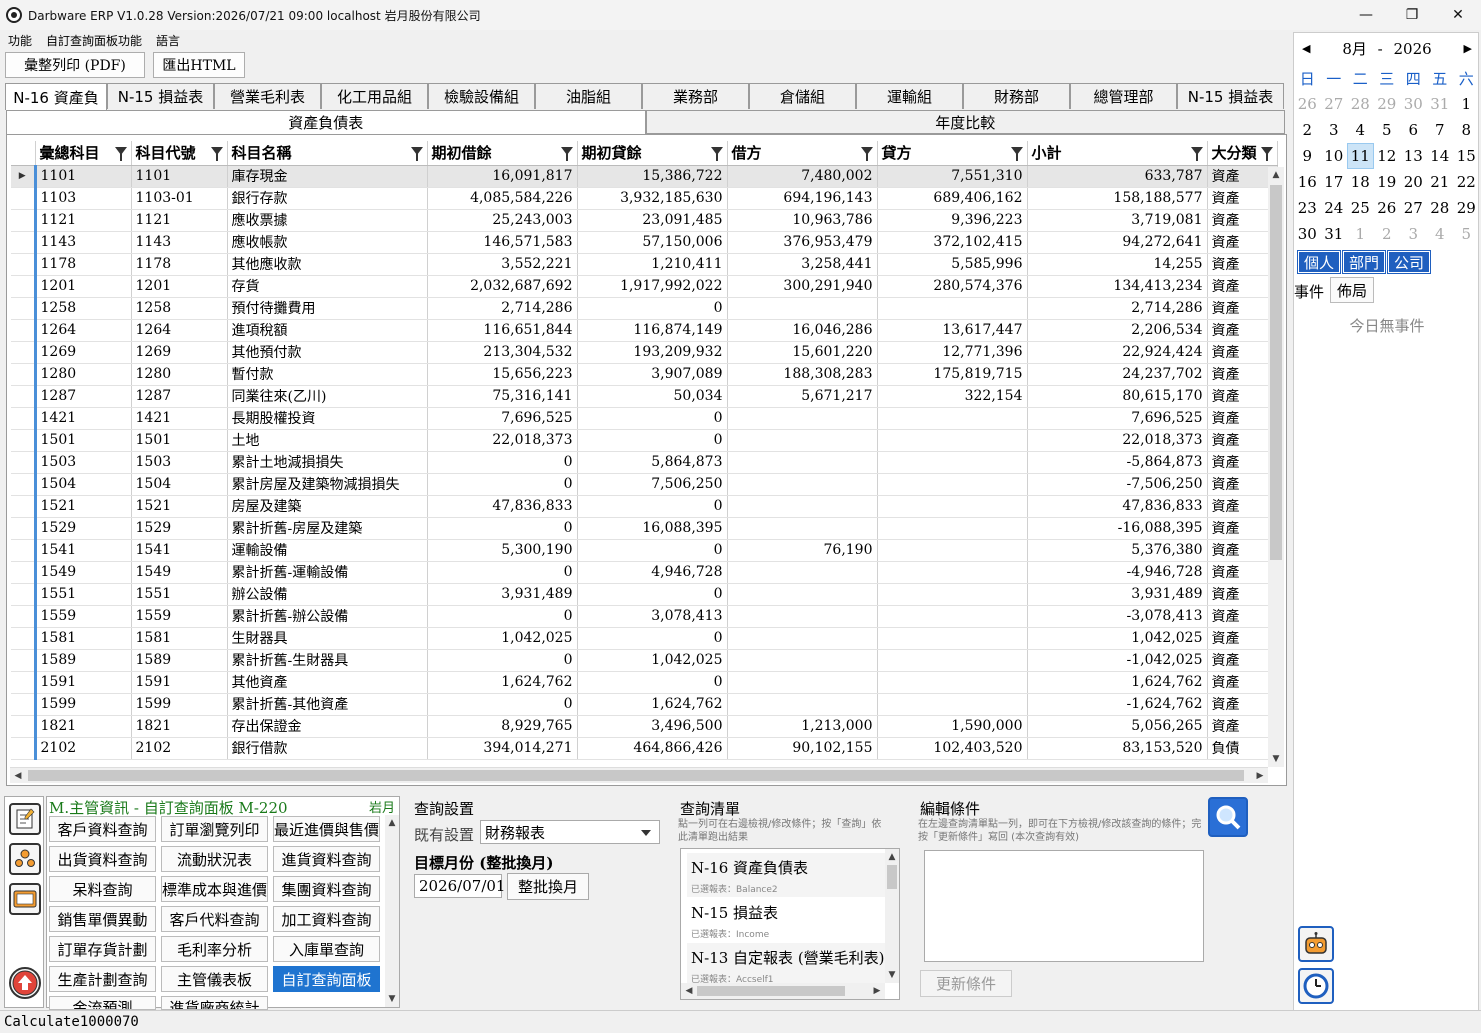 The image size is (1481, 1033). What do you see at coordinates (952, 153) in the screenshot?
I see `column-header: 貸方` at bounding box center [952, 153].